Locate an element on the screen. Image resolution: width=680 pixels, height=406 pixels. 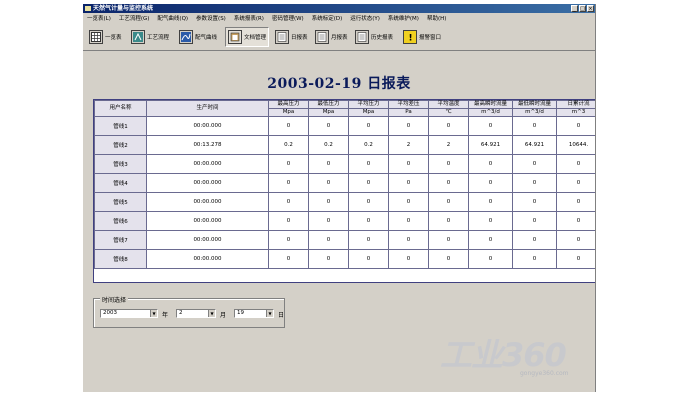
row-header-cell: 管线8 is located at coordinates (120, 259).